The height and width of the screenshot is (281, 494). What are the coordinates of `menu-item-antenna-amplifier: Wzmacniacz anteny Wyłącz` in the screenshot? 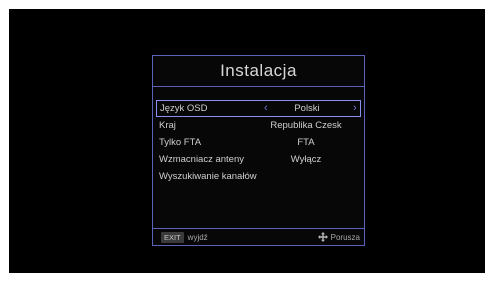 It's located at (258, 159).